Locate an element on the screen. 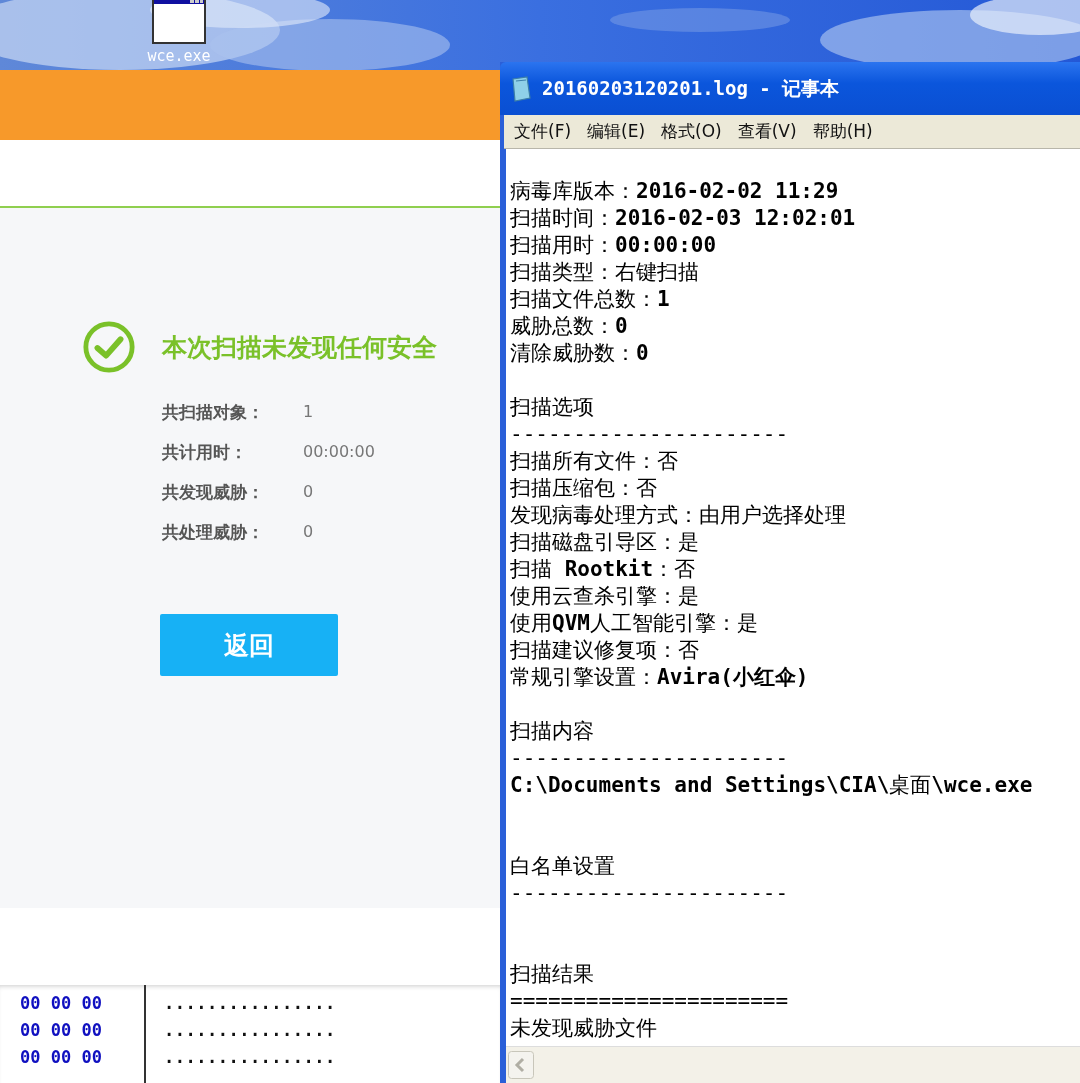  result-heading: 本次扫描未发现任何安全 is located at coordinates (299, 347).